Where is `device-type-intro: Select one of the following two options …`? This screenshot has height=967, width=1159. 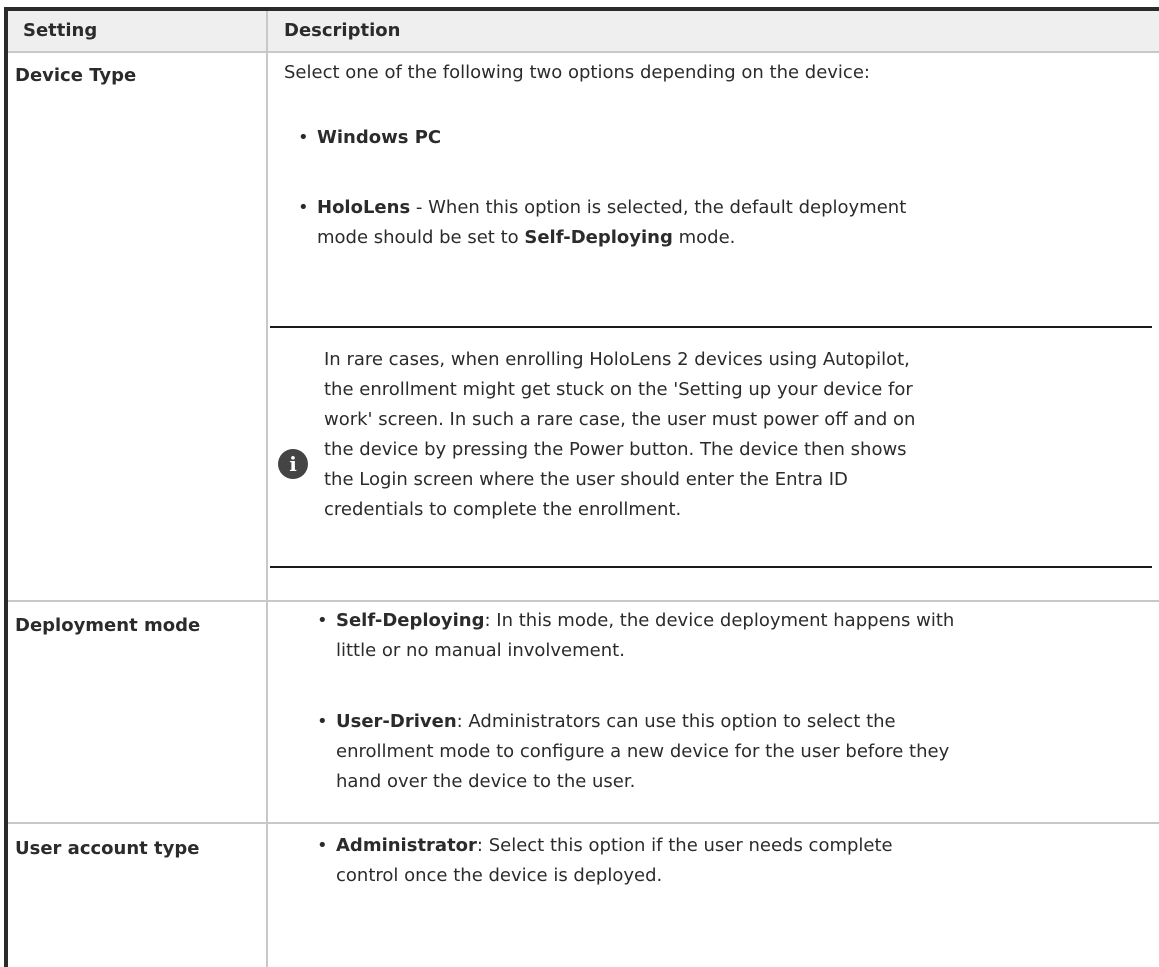
device-type-intro: Select one of the following two options … is located at coordinates (577, 72).